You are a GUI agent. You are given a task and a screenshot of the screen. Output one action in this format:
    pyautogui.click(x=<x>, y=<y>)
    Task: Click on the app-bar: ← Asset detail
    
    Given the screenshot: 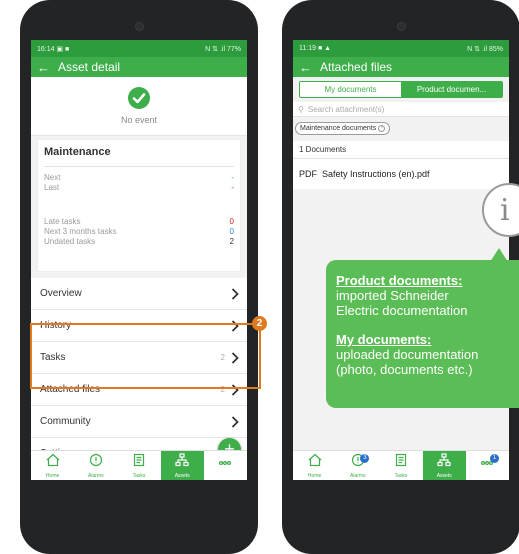 What is the action you would take?
    pyautogui.click(x=139, y=67)
    